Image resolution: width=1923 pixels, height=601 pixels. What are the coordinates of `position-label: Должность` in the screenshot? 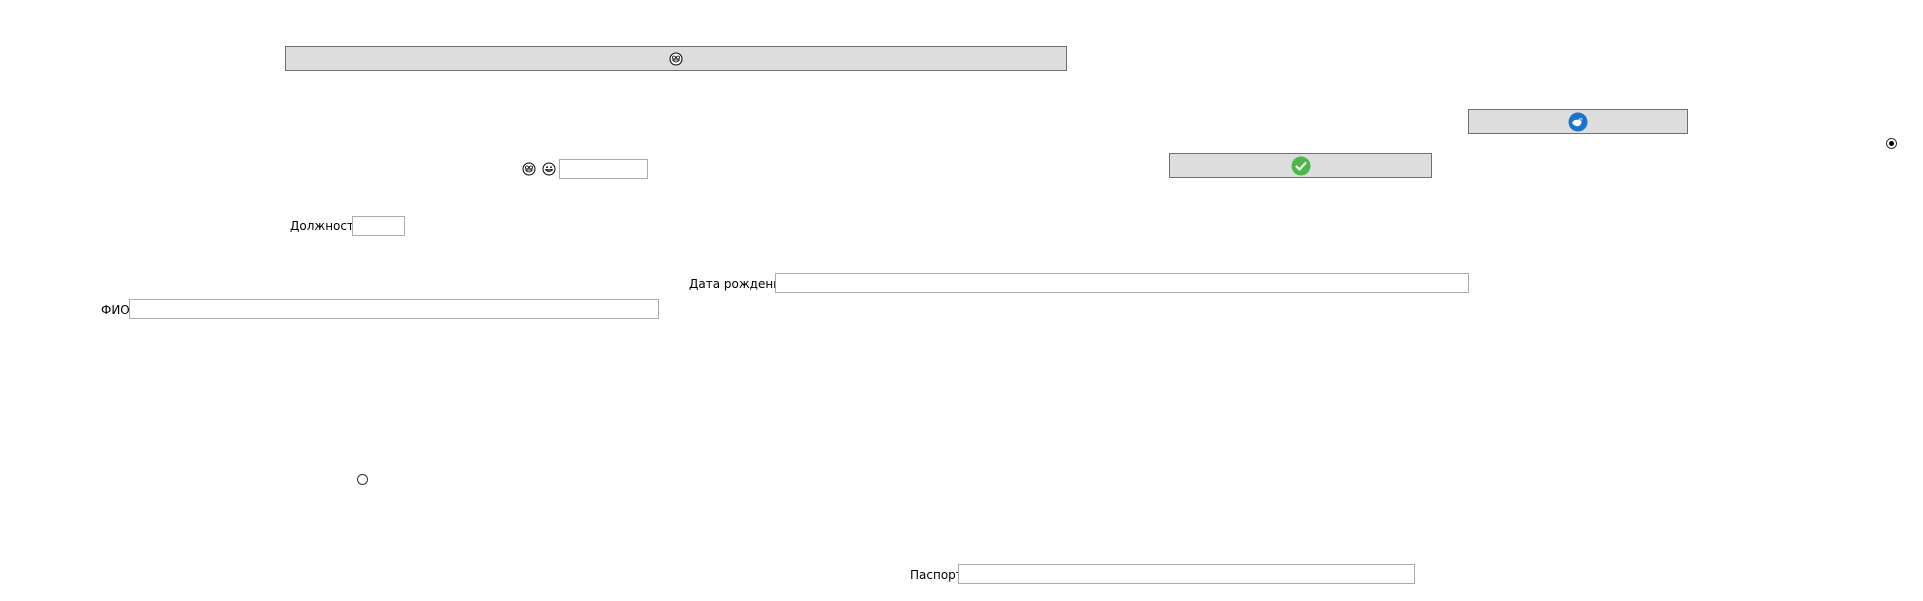 It's located at (326, 226).